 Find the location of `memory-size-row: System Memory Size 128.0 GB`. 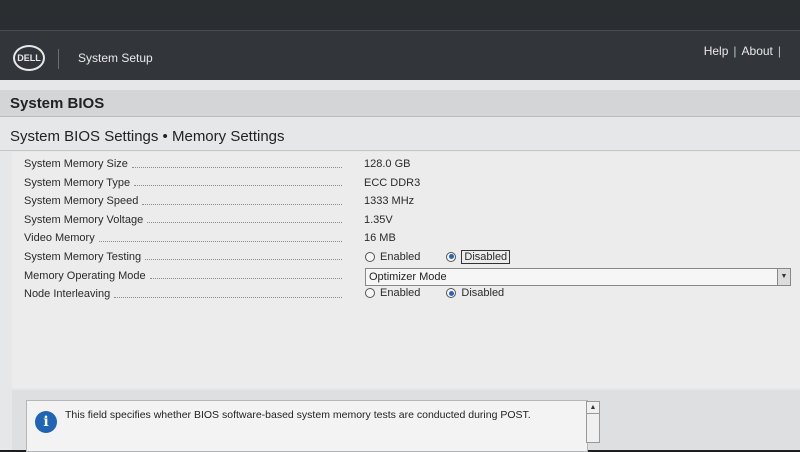

memory-size-row: System Memory Size 128.0 GB is located at coordinates (409, 165).